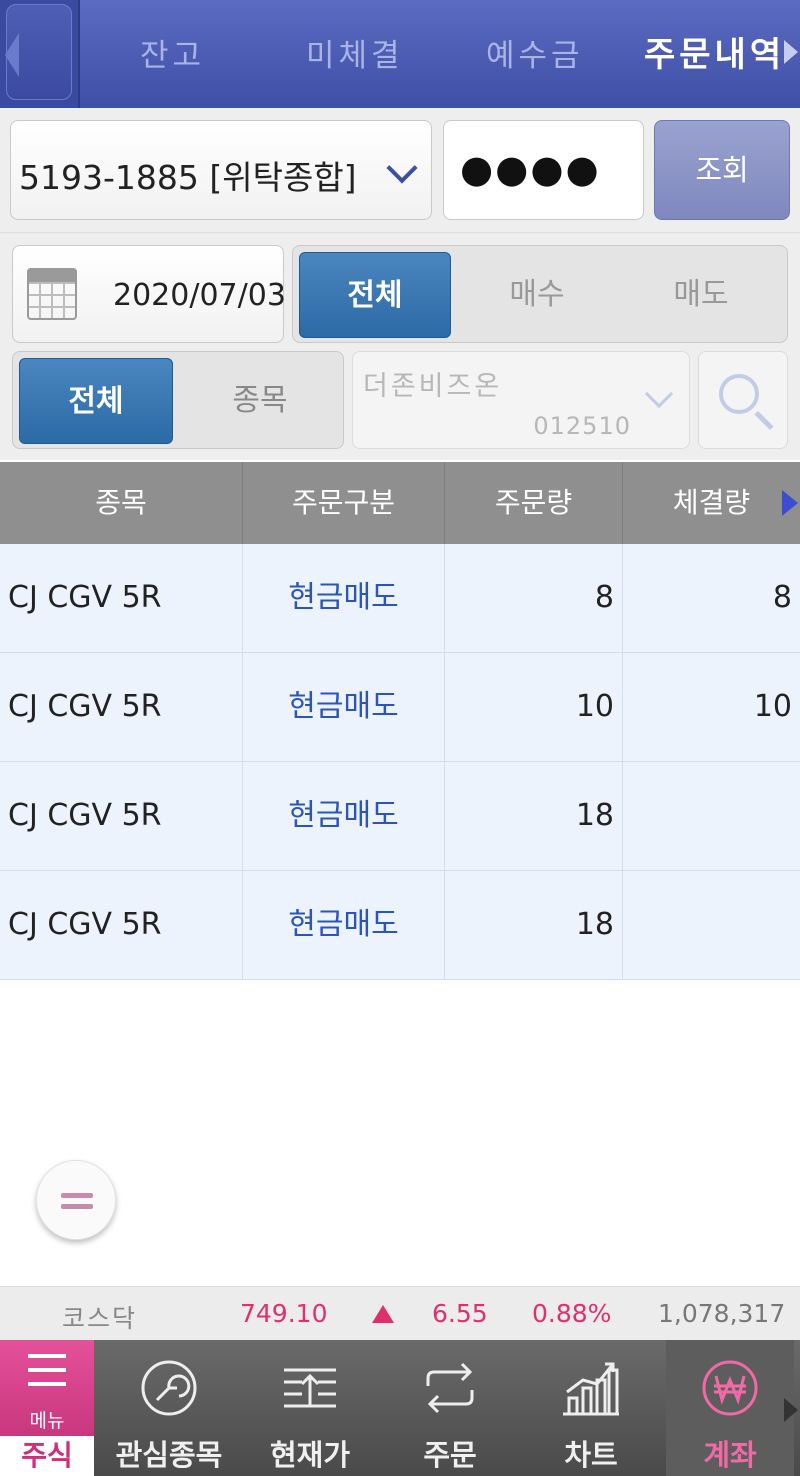  What do you see at coordinates (714, 51) in the screenshot?
I see `tab-order-history: 주문내역` at bounding box center [714, 51].